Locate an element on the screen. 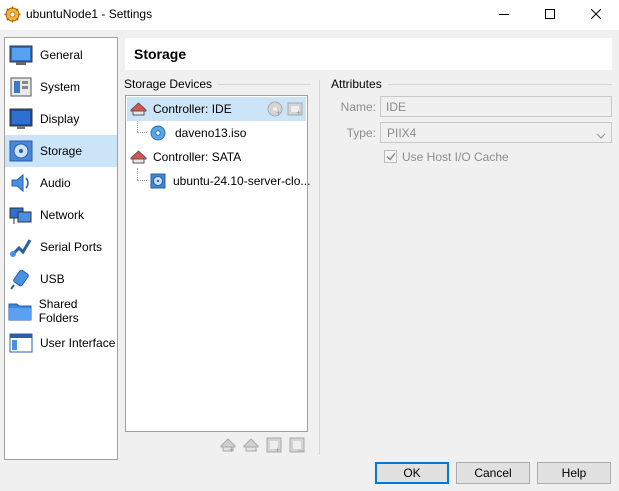  use-host-io-cache-label: Use Host I/O Cache is located at coordinates (455, 157).